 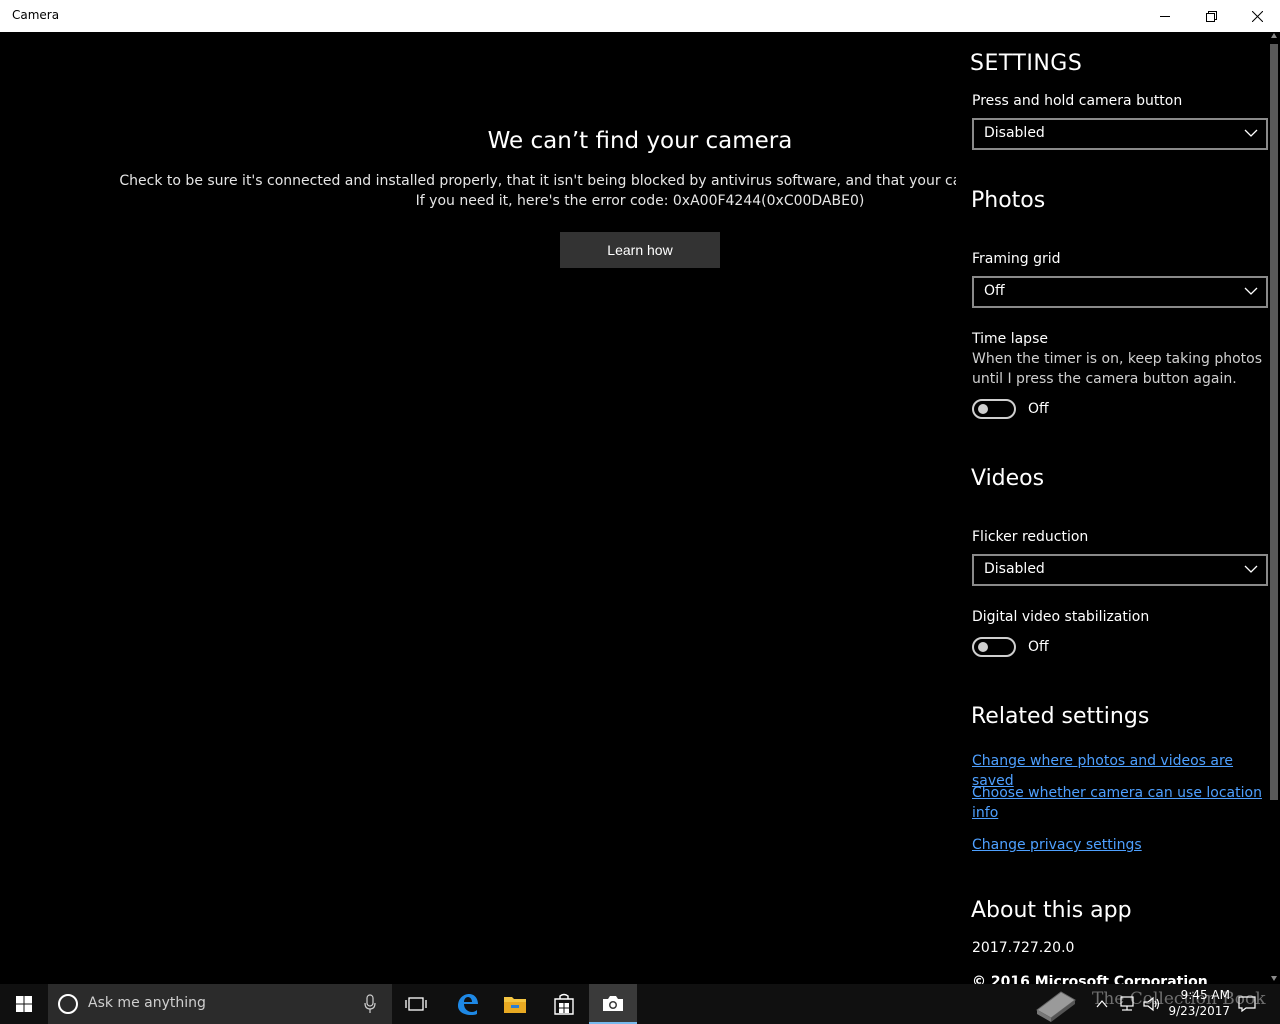 What do you see at coordinates (994, 291) in the screenshot?
I see `framing-grid-value: Off` at bounding box center [994, 291].